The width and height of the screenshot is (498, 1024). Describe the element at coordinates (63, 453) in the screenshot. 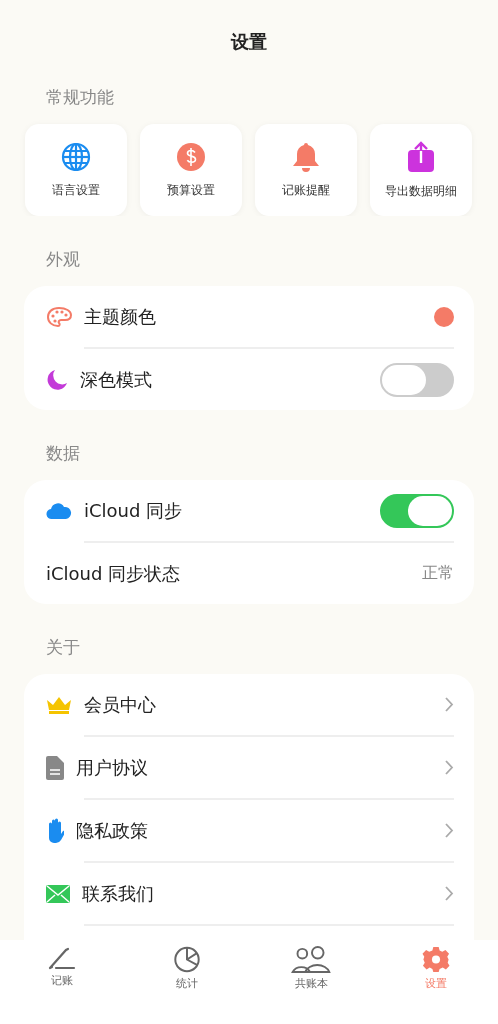

I see `section-header: 数据` at that location.